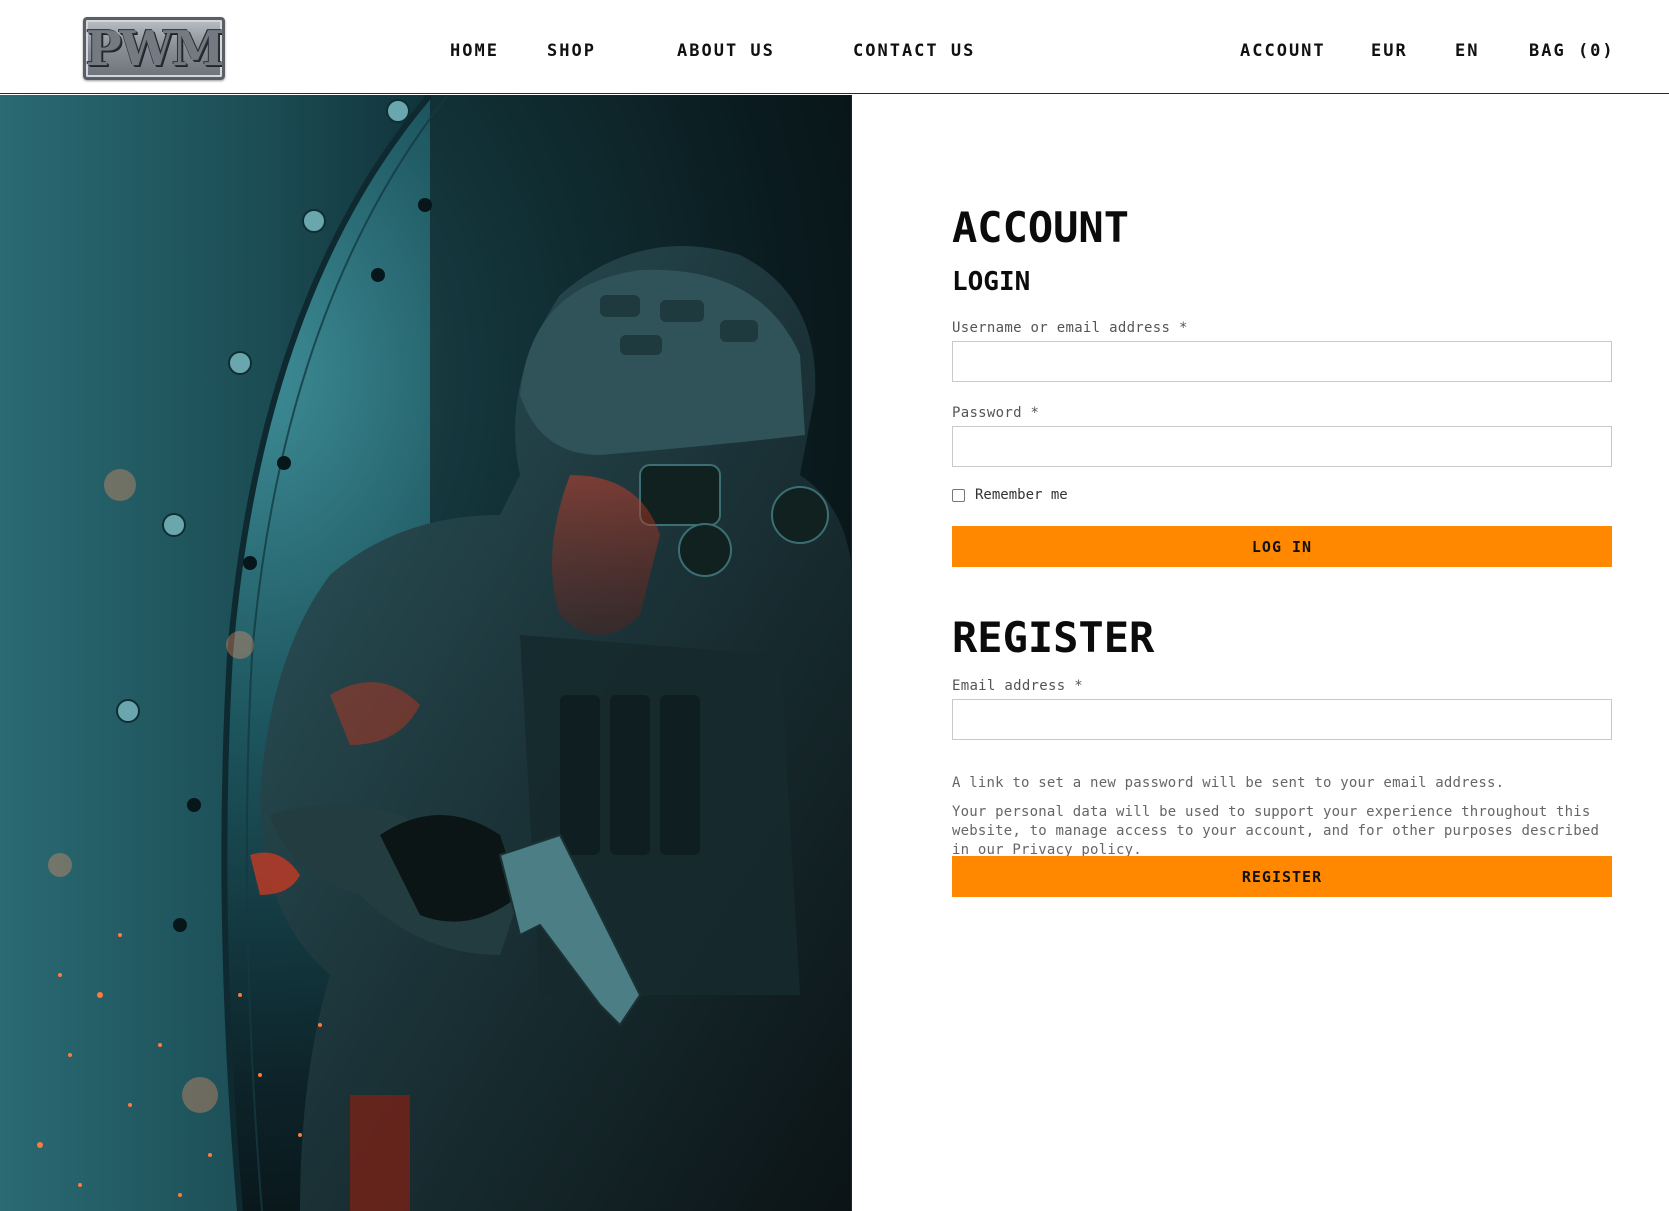 Image resolution: width=1669 pixels, height=1211 pixels. What do you see at coordinates (1572, 51) in the screenshot?
I see `shopping-bag-link: BAG (0)` at bounding box center [1572, 51].